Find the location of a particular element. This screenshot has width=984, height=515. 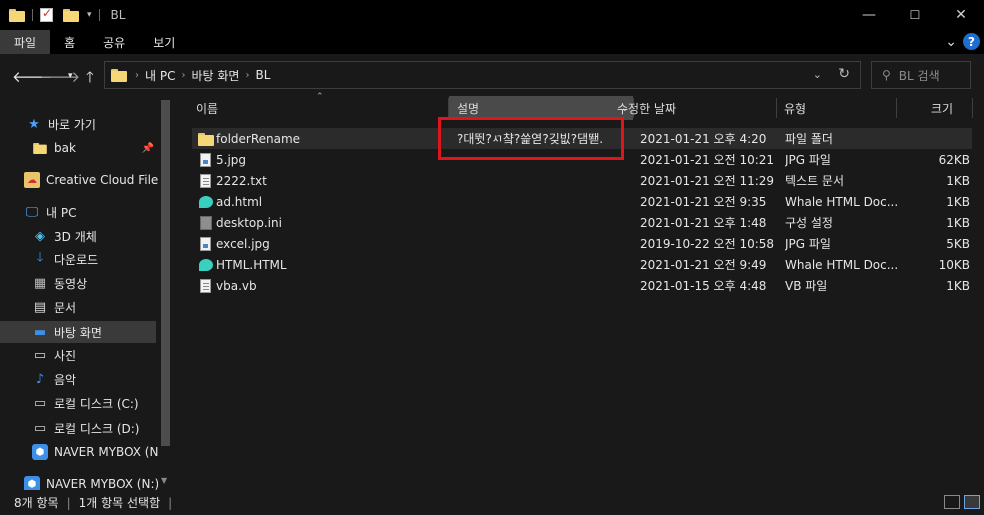

file-size: 62KB is located at coordinates (954, 159).